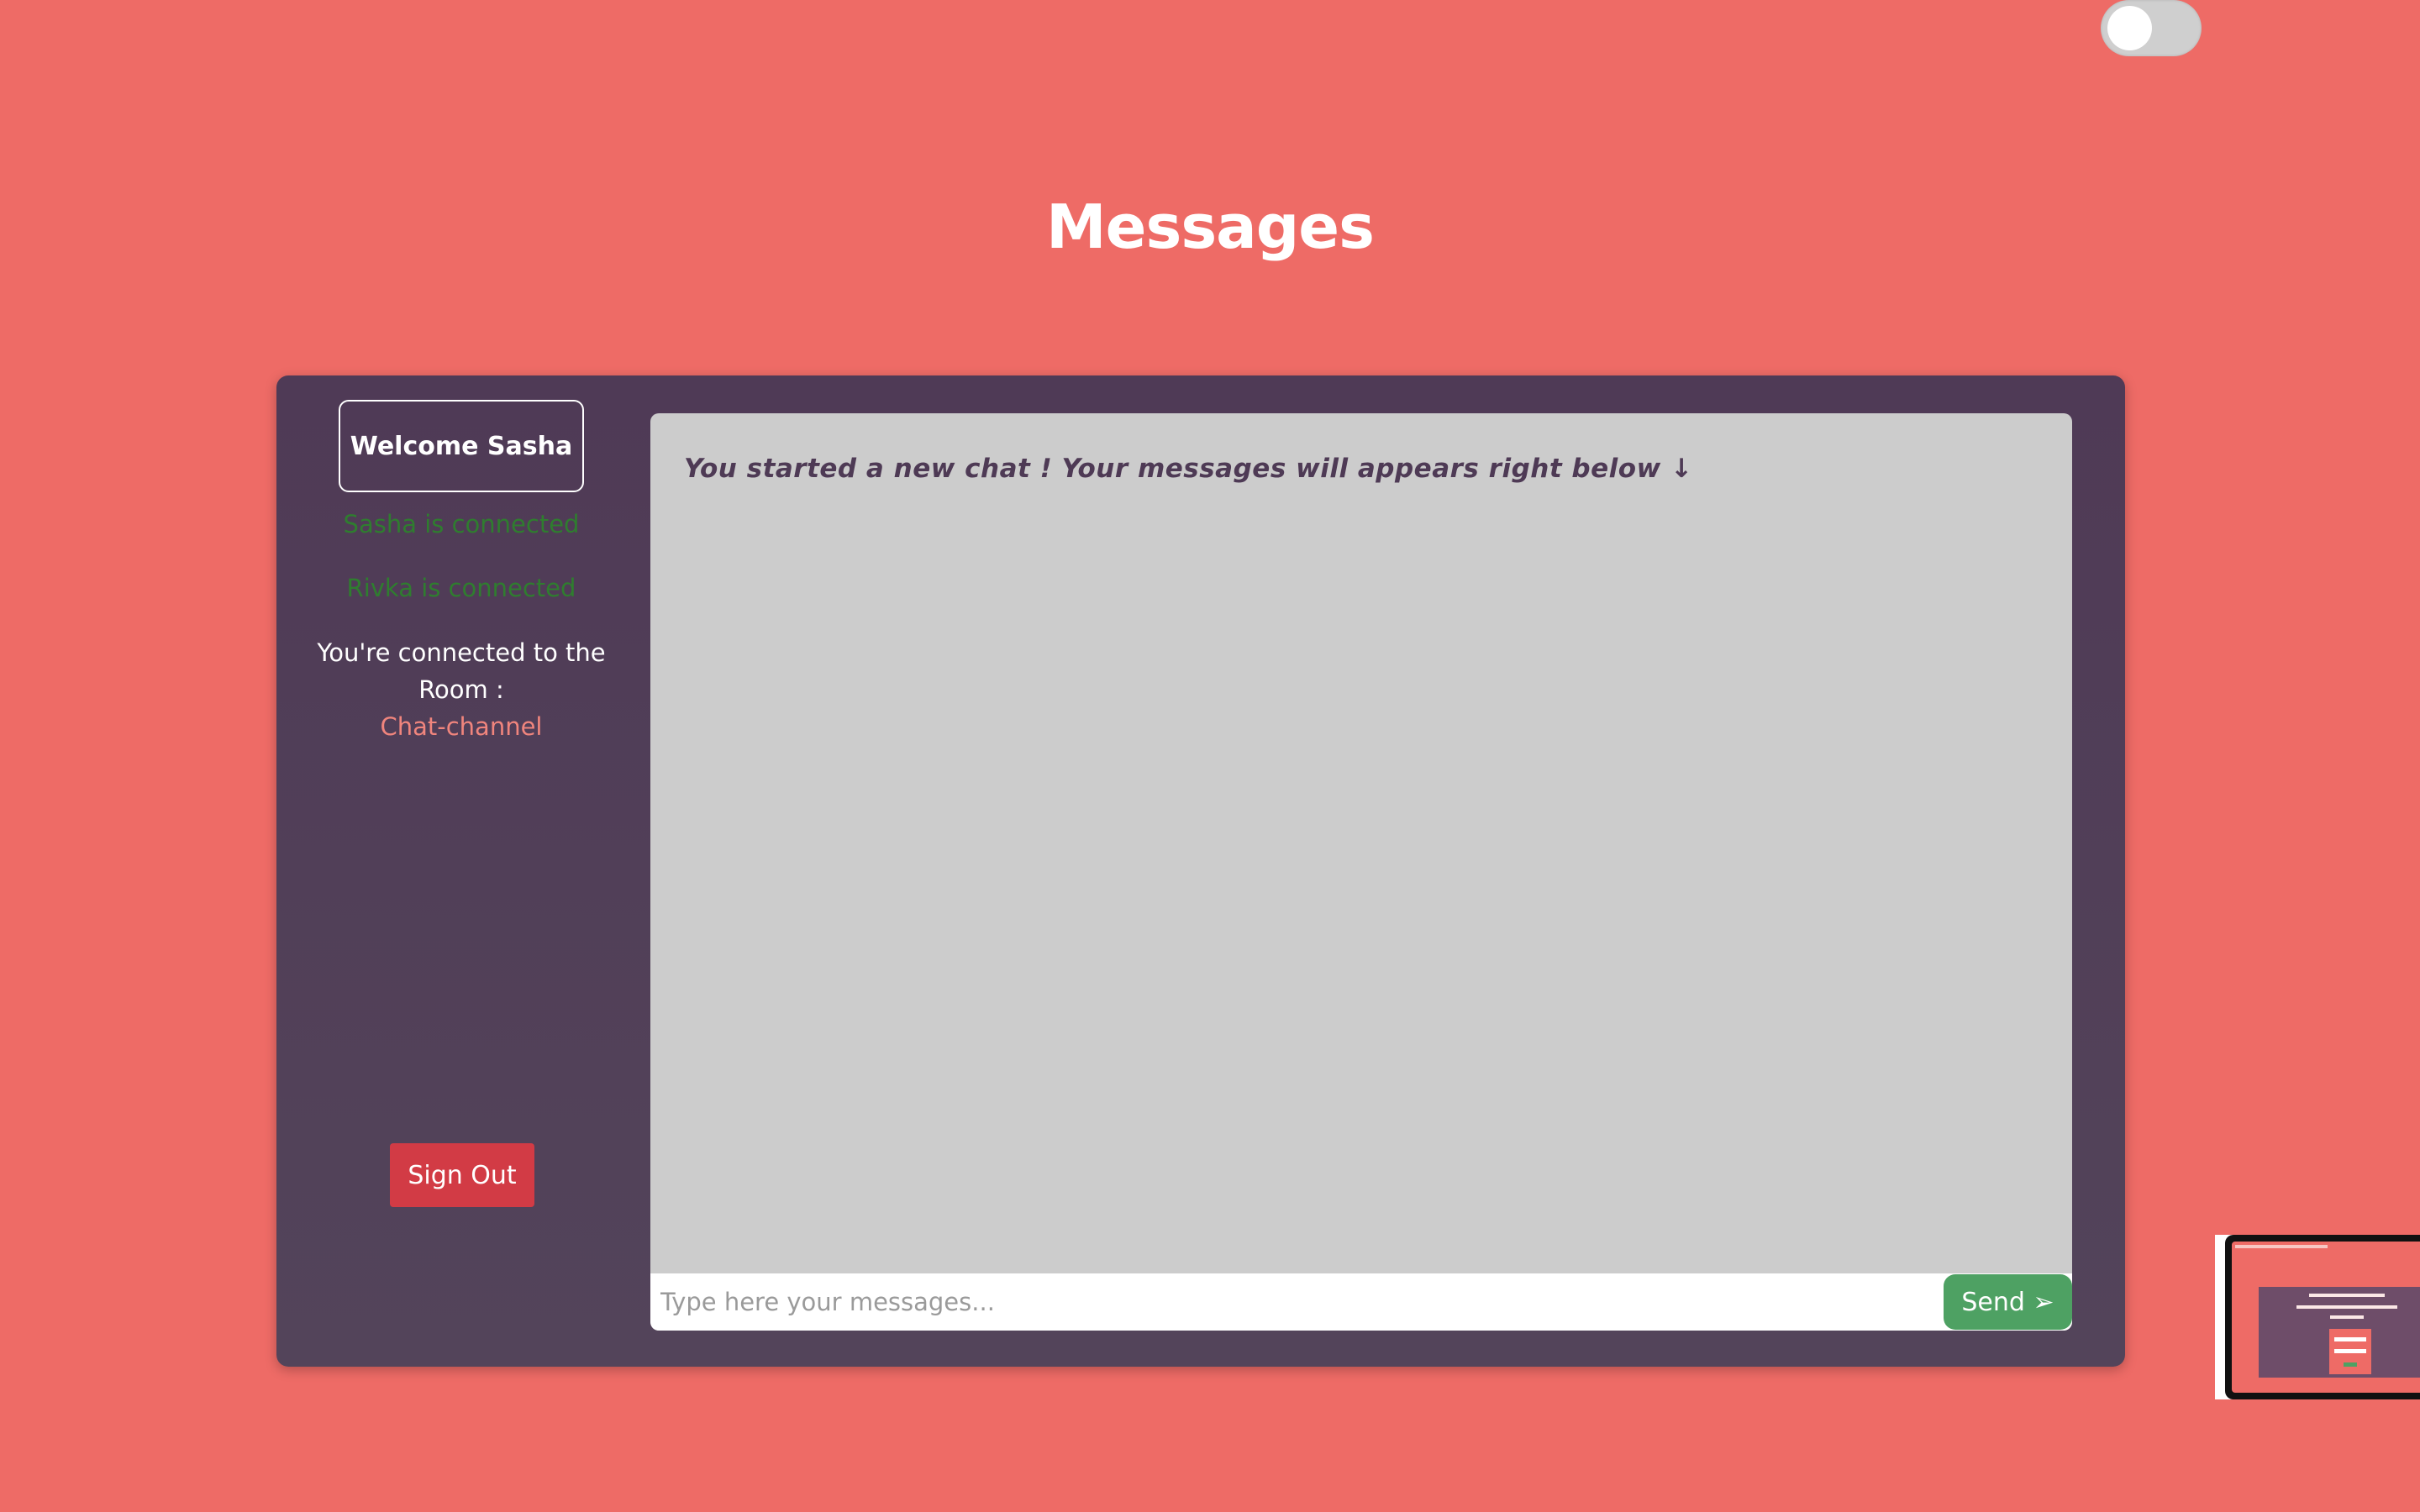  I want to click on welcome-banner: Welcome Sasha, so click(462, 446).